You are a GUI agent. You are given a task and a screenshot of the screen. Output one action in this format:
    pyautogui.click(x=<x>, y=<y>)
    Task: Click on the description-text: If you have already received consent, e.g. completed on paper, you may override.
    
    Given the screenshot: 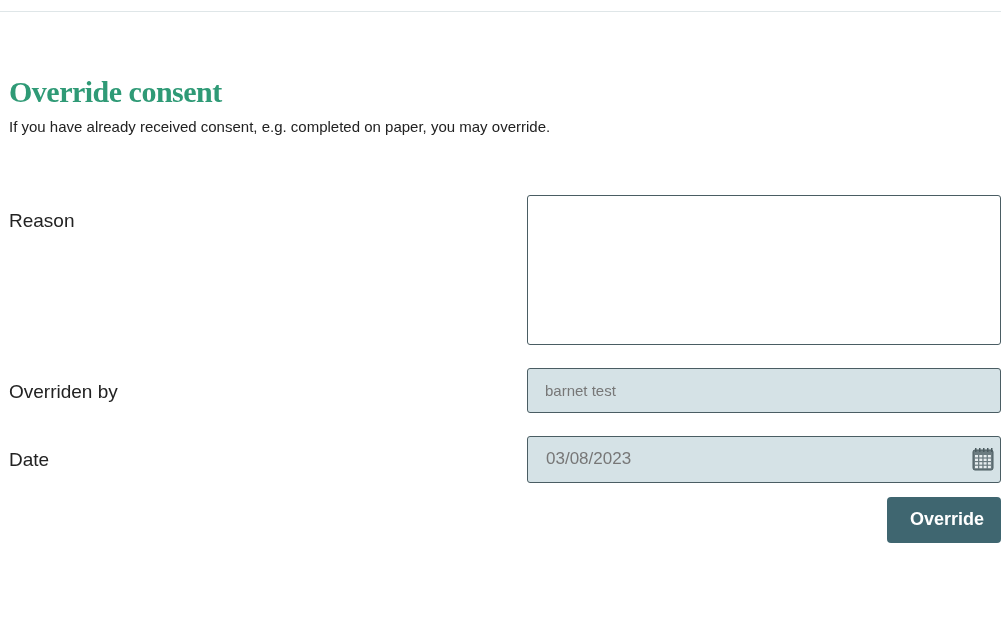 What is the action you would take?
    pyautogui.click(x=280, y=127)
    